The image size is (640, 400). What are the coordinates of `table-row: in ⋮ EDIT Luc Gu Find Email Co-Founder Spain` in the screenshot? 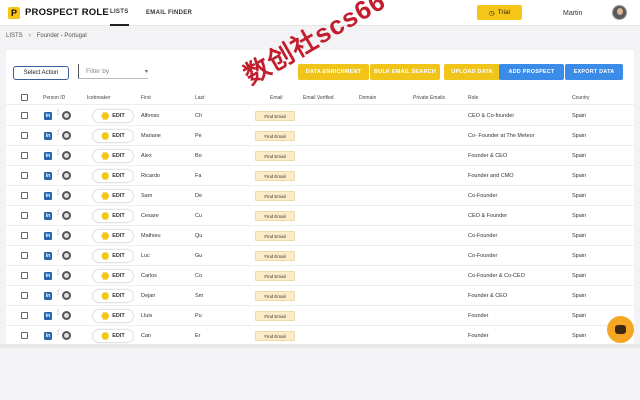 It's located at (320, 256).